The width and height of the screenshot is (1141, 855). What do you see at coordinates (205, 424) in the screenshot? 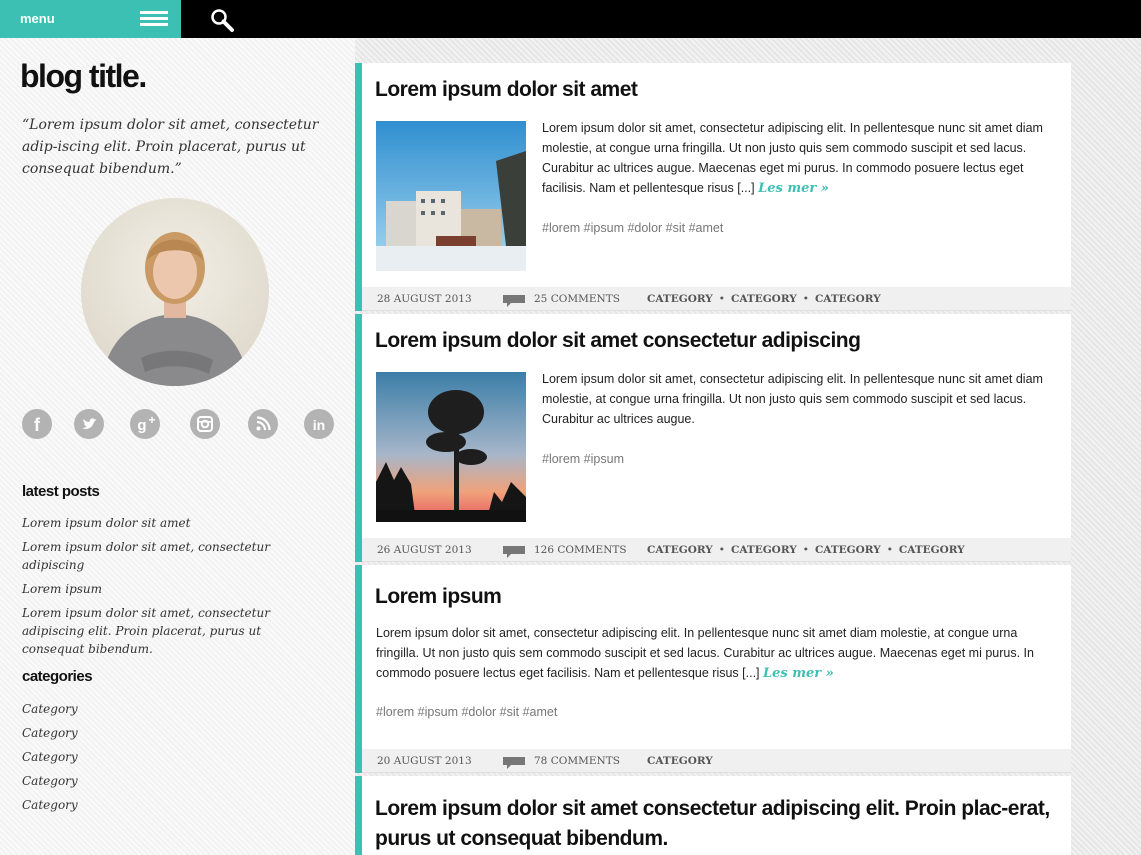
I see `instagram-icon` at bounding box center [205, 424].